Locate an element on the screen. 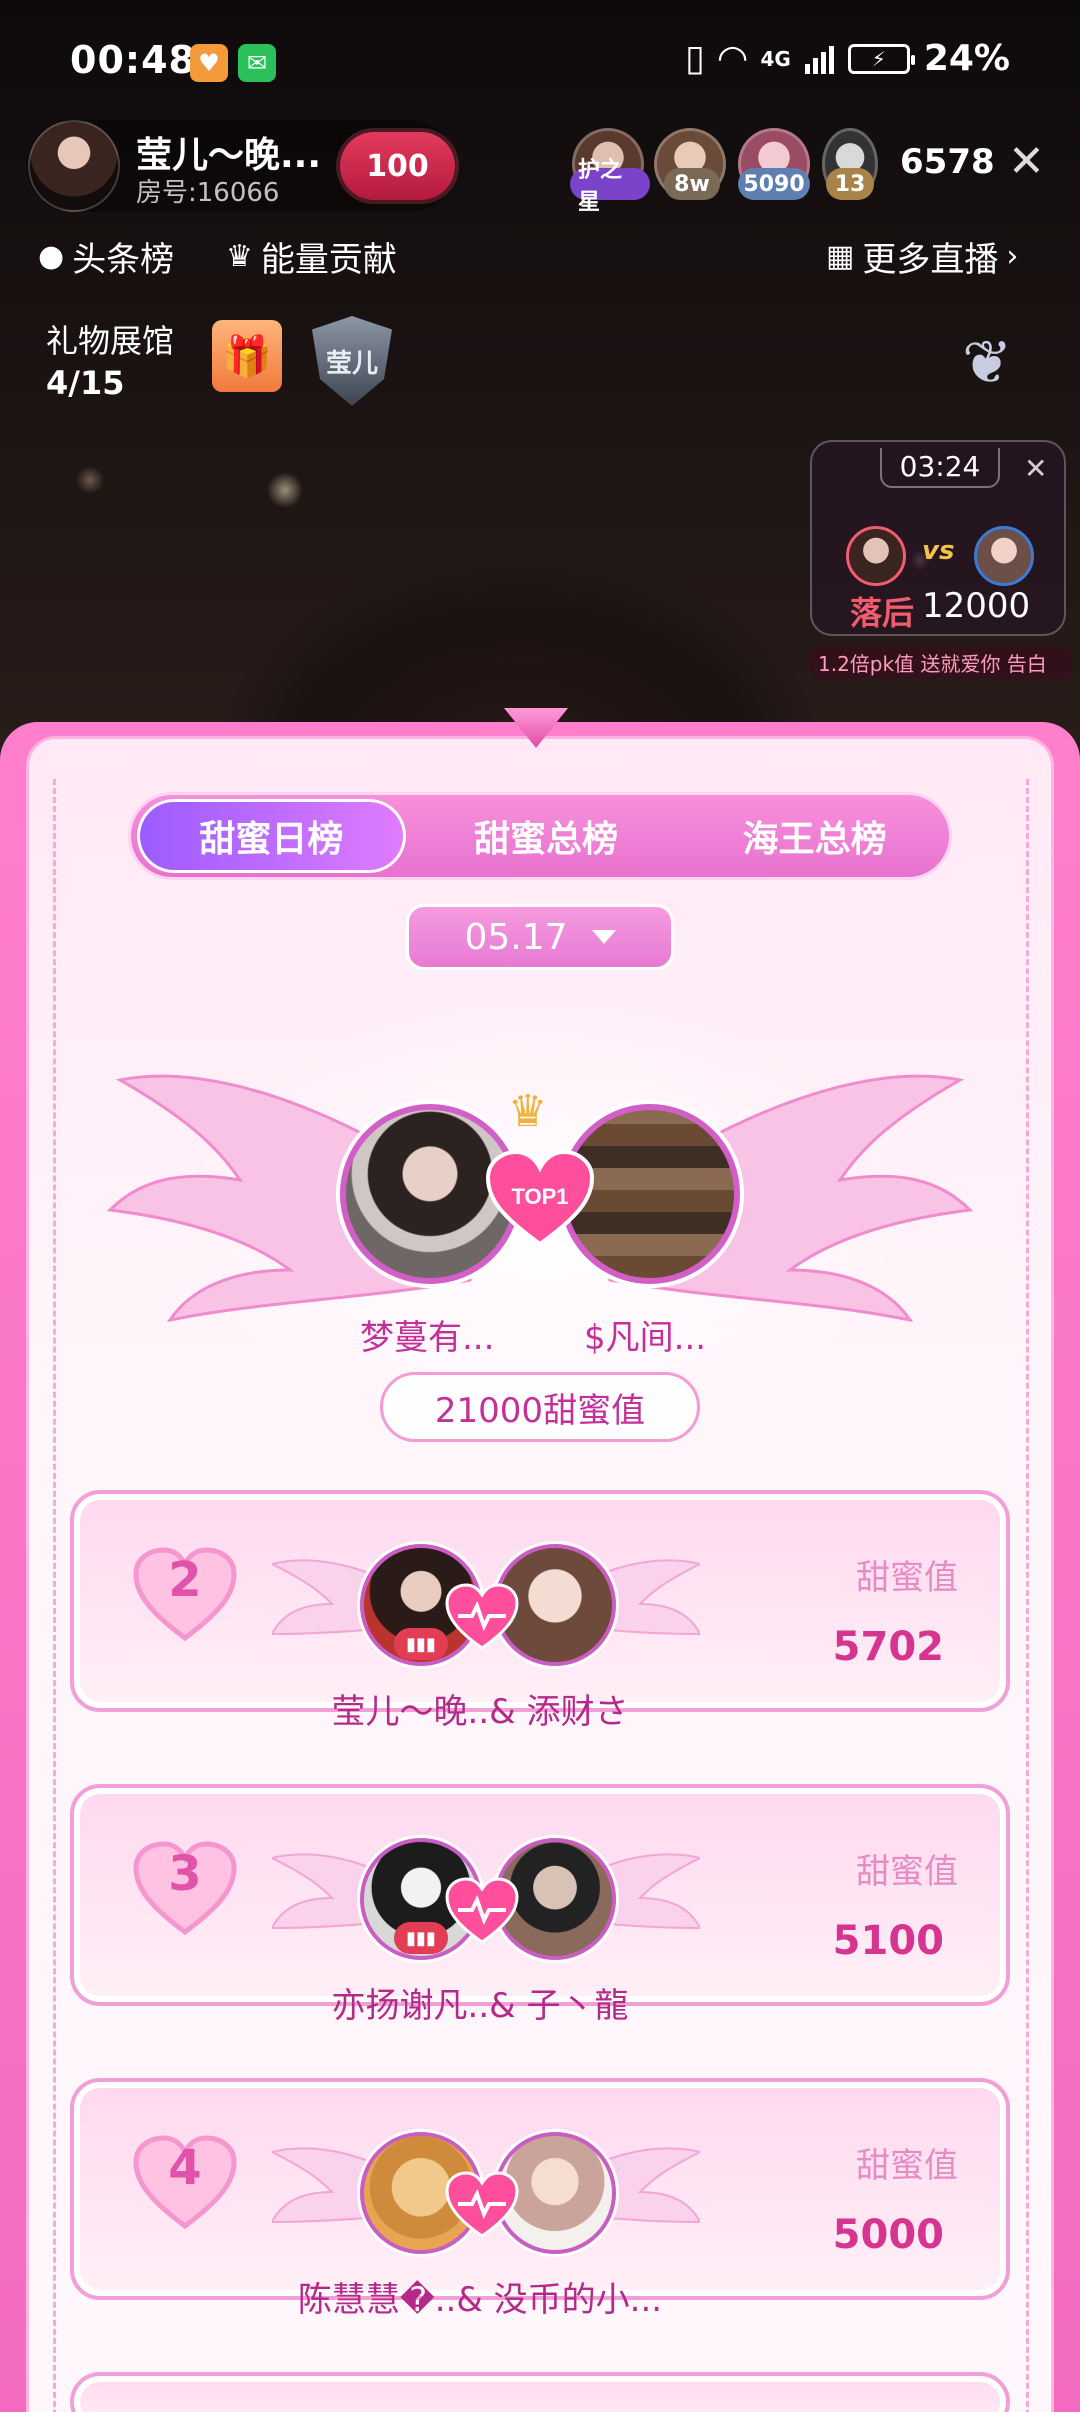 Image resolution: width=1080 pixels, height=2412 pixels. flame-icon: ● is located at coordinates (51, 256).